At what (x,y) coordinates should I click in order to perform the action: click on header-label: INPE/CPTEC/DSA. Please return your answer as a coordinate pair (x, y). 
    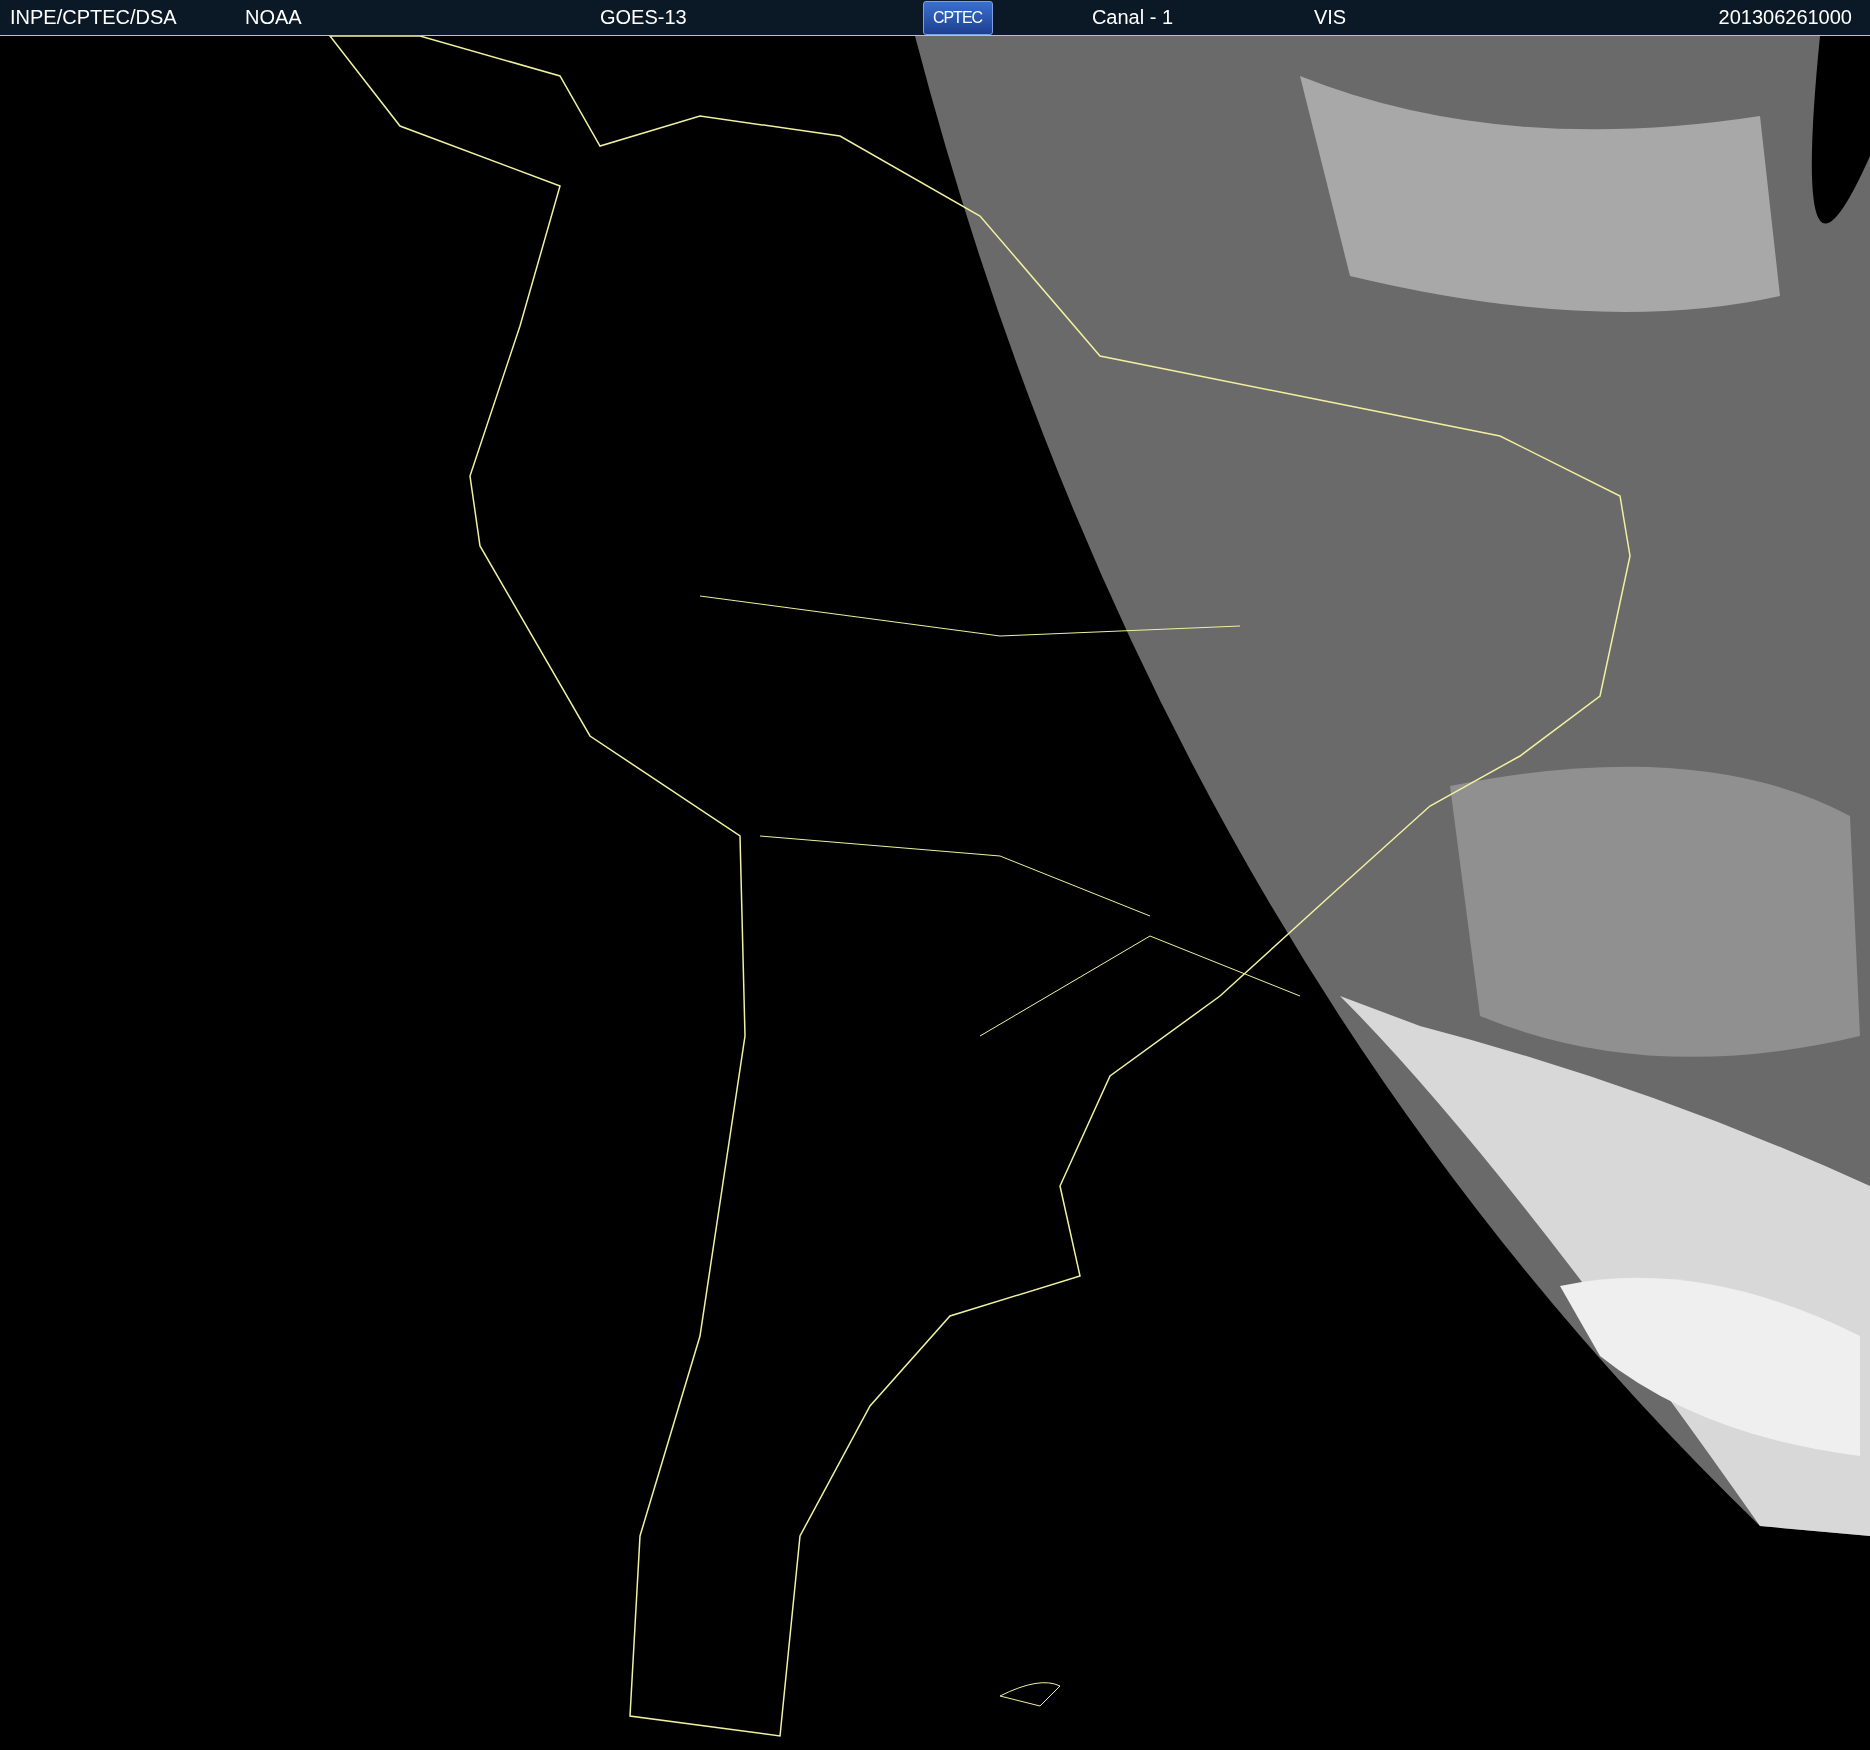
    Looking at the image, I should click on (94, 17).